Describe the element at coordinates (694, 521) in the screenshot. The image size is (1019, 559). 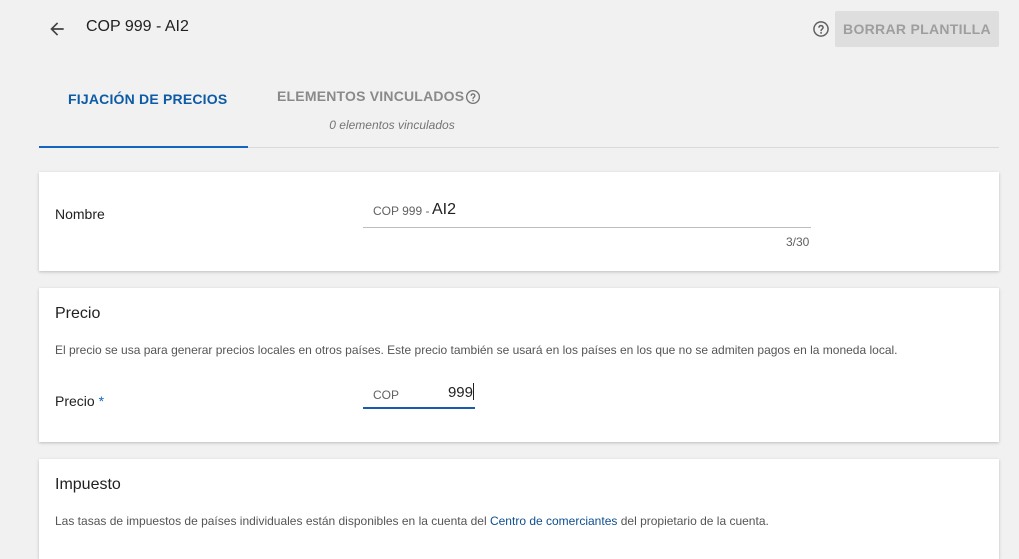
I see `tax-desc-after: del propietario de la cuenta.` at that location.